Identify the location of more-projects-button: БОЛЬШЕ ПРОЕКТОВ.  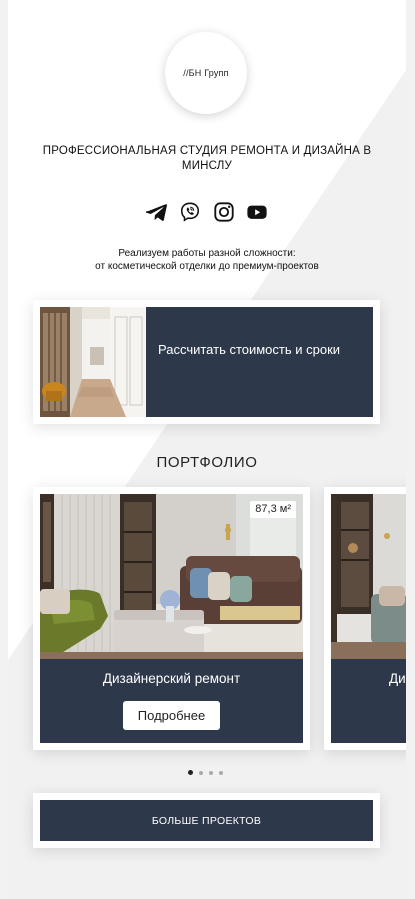
(206, 820).